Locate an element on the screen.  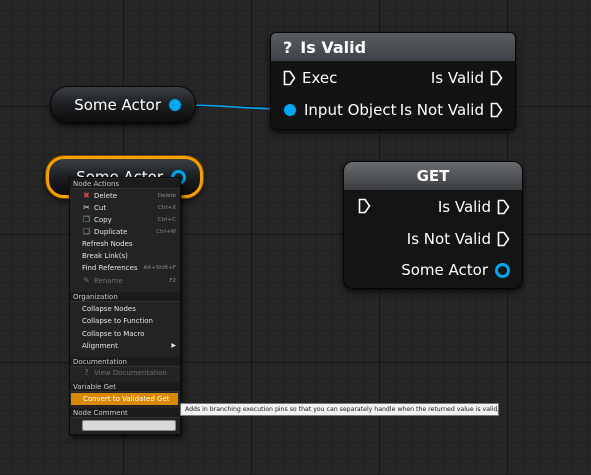
menu-item-label: Convert to Validated Get is located at coordinates (126, 399).